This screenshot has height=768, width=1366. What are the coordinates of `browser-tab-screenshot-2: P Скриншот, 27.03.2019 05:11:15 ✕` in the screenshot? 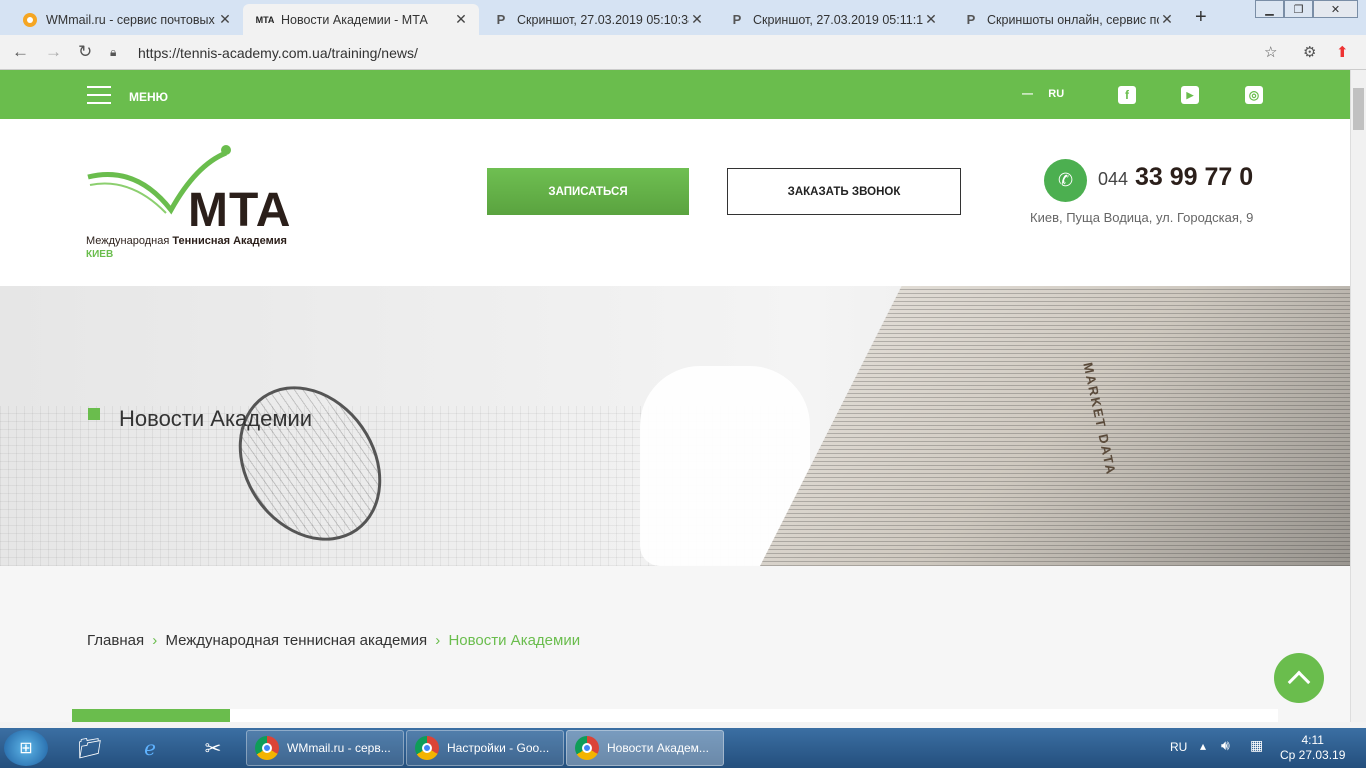 It's located at (832, 19).